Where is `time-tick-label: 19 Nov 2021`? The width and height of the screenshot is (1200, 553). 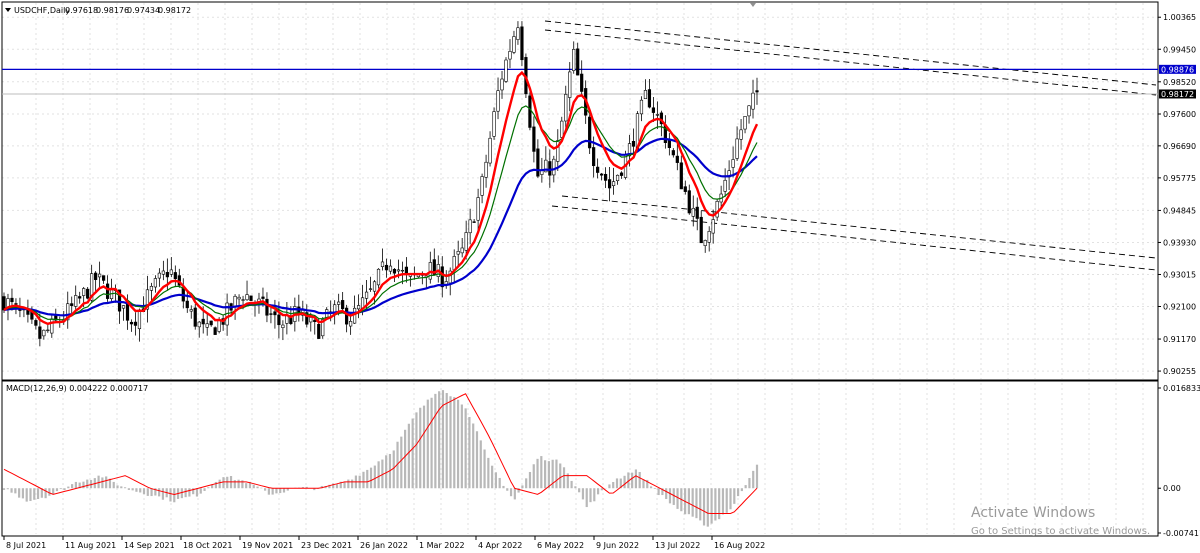
time-tick-label: 19 Nov 2021 is located at coordinates (267, 545).